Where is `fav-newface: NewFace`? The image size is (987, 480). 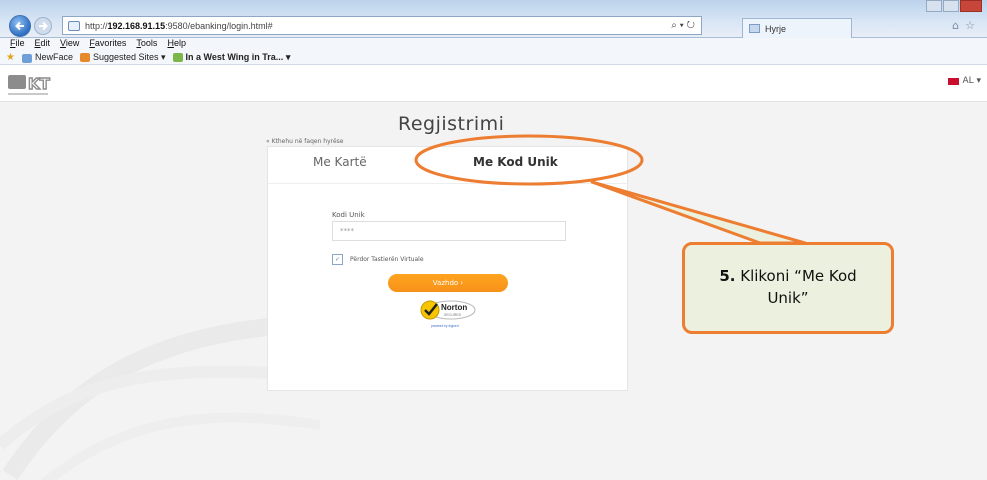 fav-newface: NewFace is located at coordinates (47, 57).